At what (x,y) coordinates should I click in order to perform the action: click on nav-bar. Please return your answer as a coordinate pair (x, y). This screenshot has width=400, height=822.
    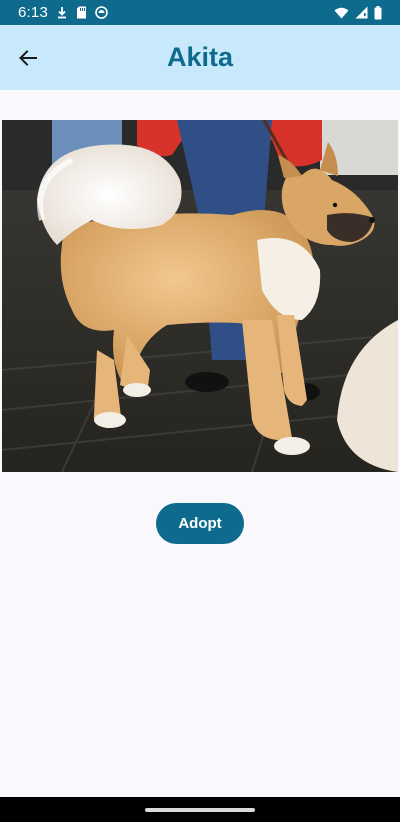
    Looking at the image, I should click on (200, 809).